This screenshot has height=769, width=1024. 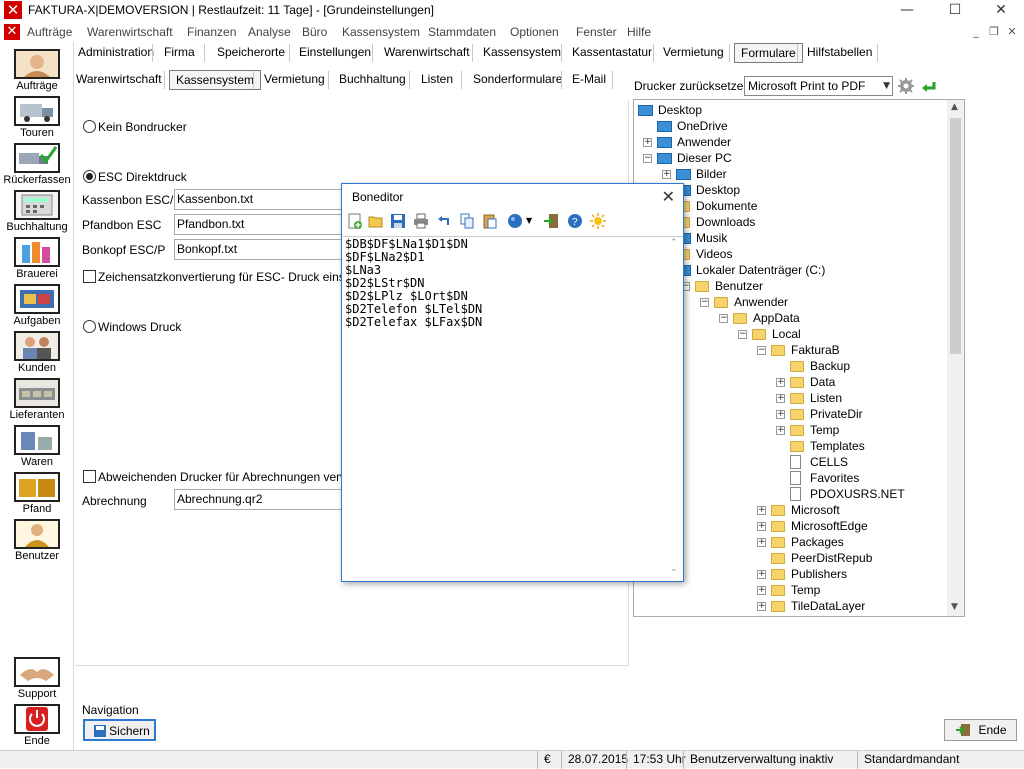 I want to click on menu-optionen: Optionen, so click(x=534, y=32).